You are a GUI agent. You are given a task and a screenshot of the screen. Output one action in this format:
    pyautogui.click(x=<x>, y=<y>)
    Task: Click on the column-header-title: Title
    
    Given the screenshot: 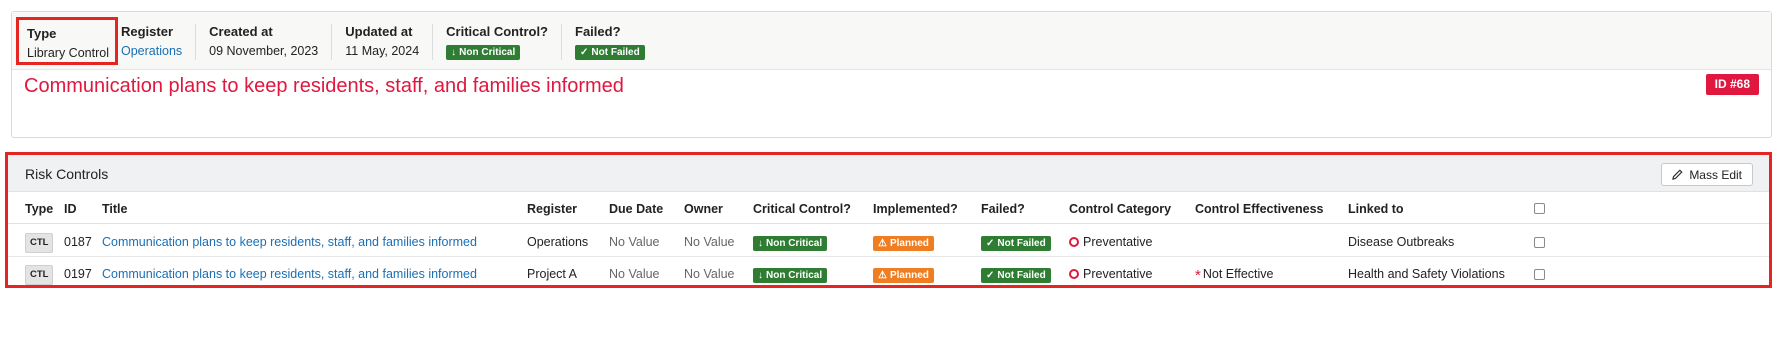 What is the action you would take?
    pyautogui.click(x=114, y=209)
    